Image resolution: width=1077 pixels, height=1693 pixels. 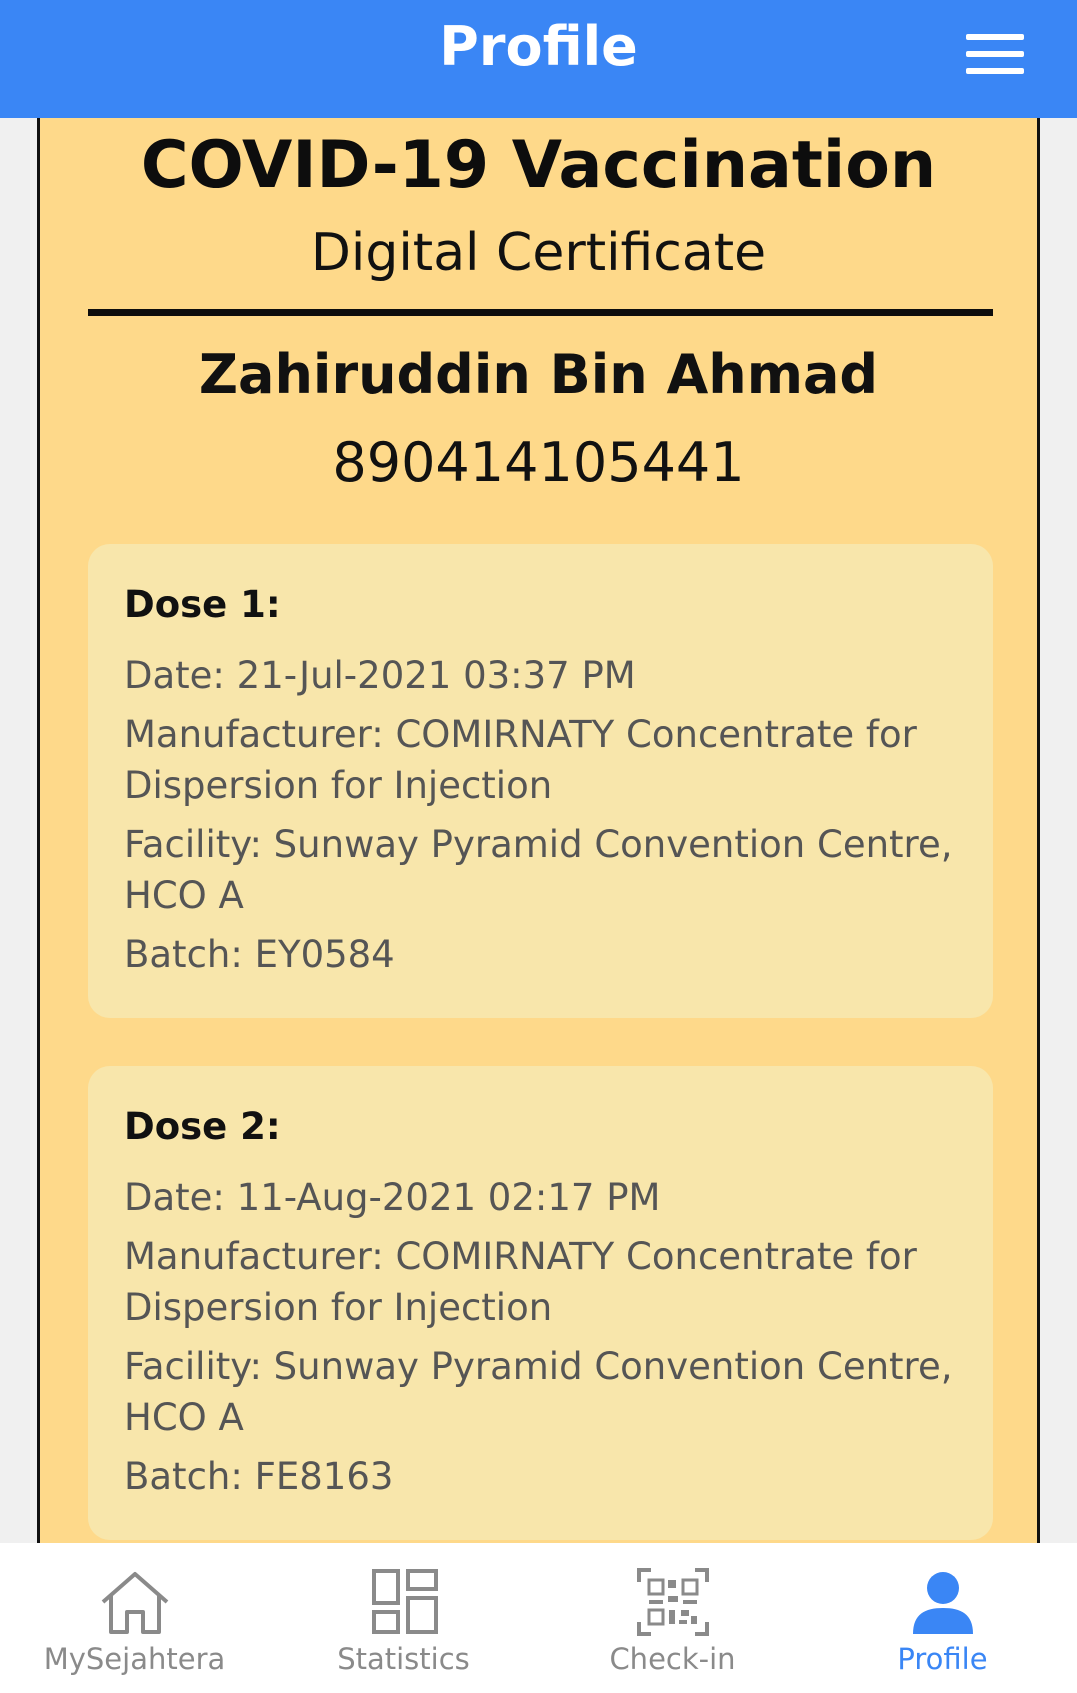 I want to click on hamburger-menu-icon, so click(x=995, y=54).